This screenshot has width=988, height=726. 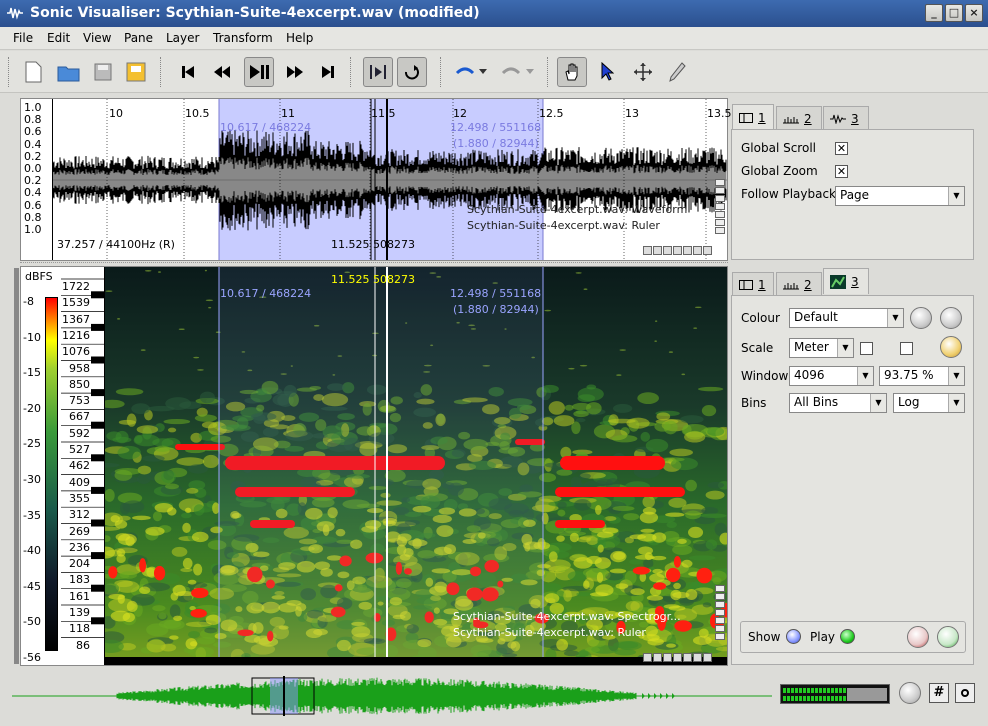 I want to click on new-file-icon, so click(x=33, y=72).